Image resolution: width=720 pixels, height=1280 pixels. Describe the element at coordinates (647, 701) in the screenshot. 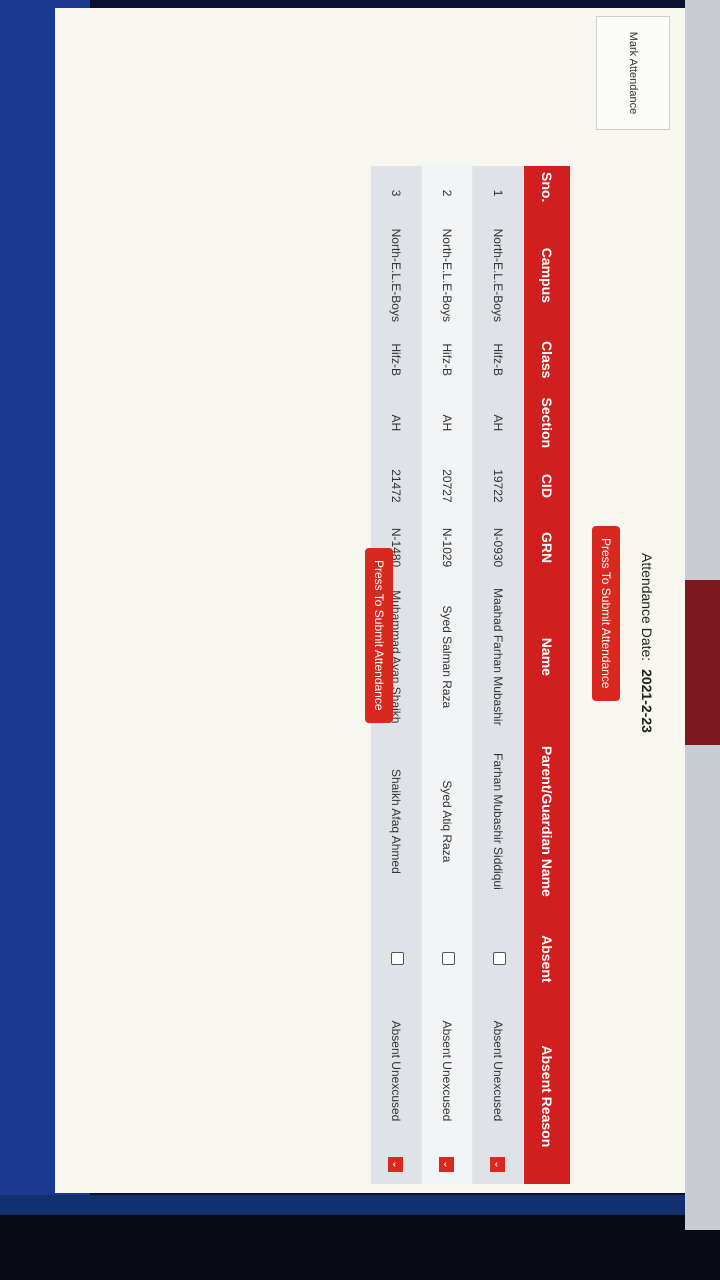

I see `date-value: 2021-2-23` at that location.